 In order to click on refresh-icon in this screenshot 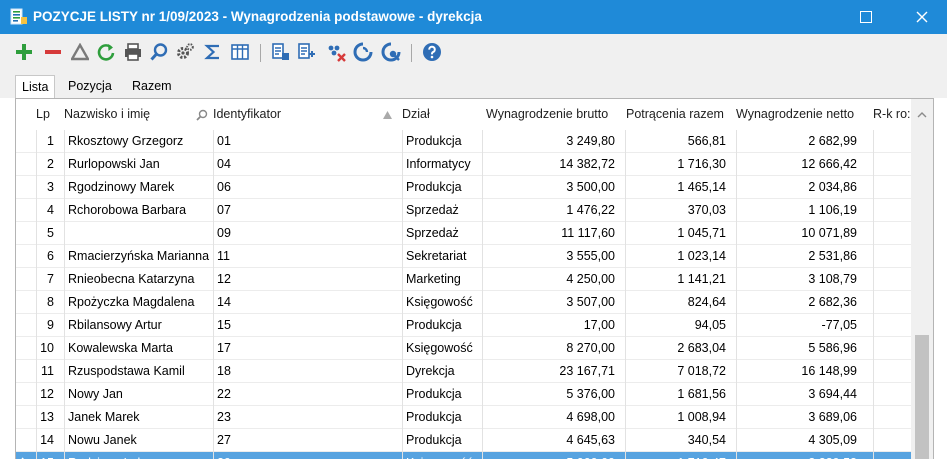, I will do `click(106, 52)`.